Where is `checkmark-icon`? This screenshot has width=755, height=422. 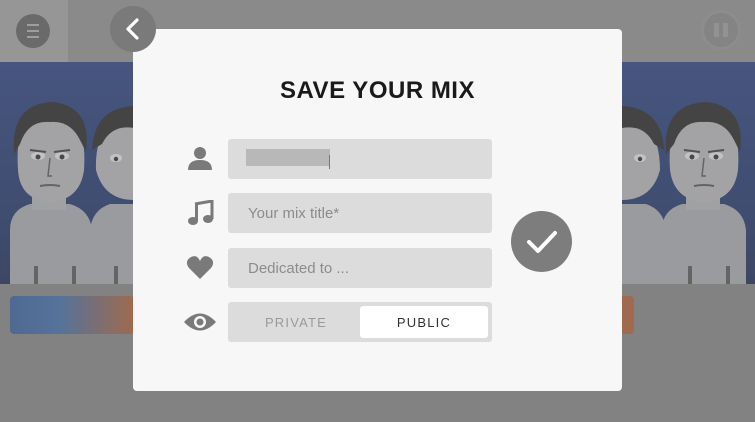 checkmark-icon is located at coordinates (541, 241).